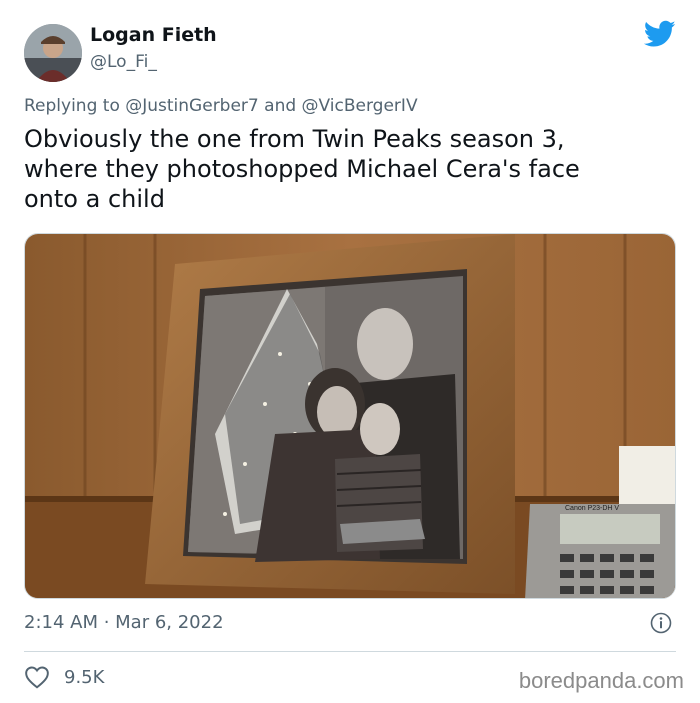  I want to click on reply-mention-link: @JustinGerber7, so click(192, 106).